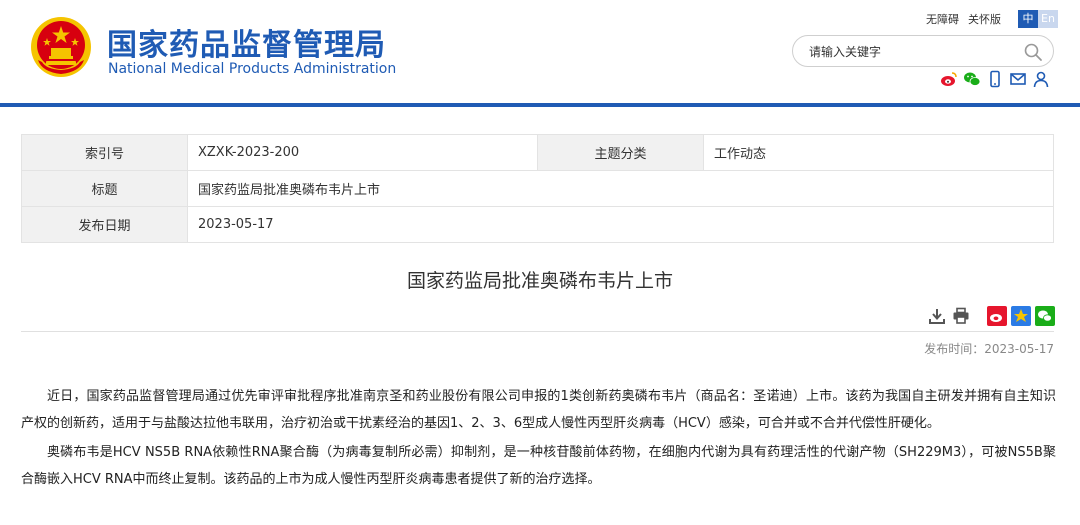  What do you see at coordinates (984, 19) in the screenshot?
I see `care-mode-link: 关怀版` at bounding box center [984, 19].